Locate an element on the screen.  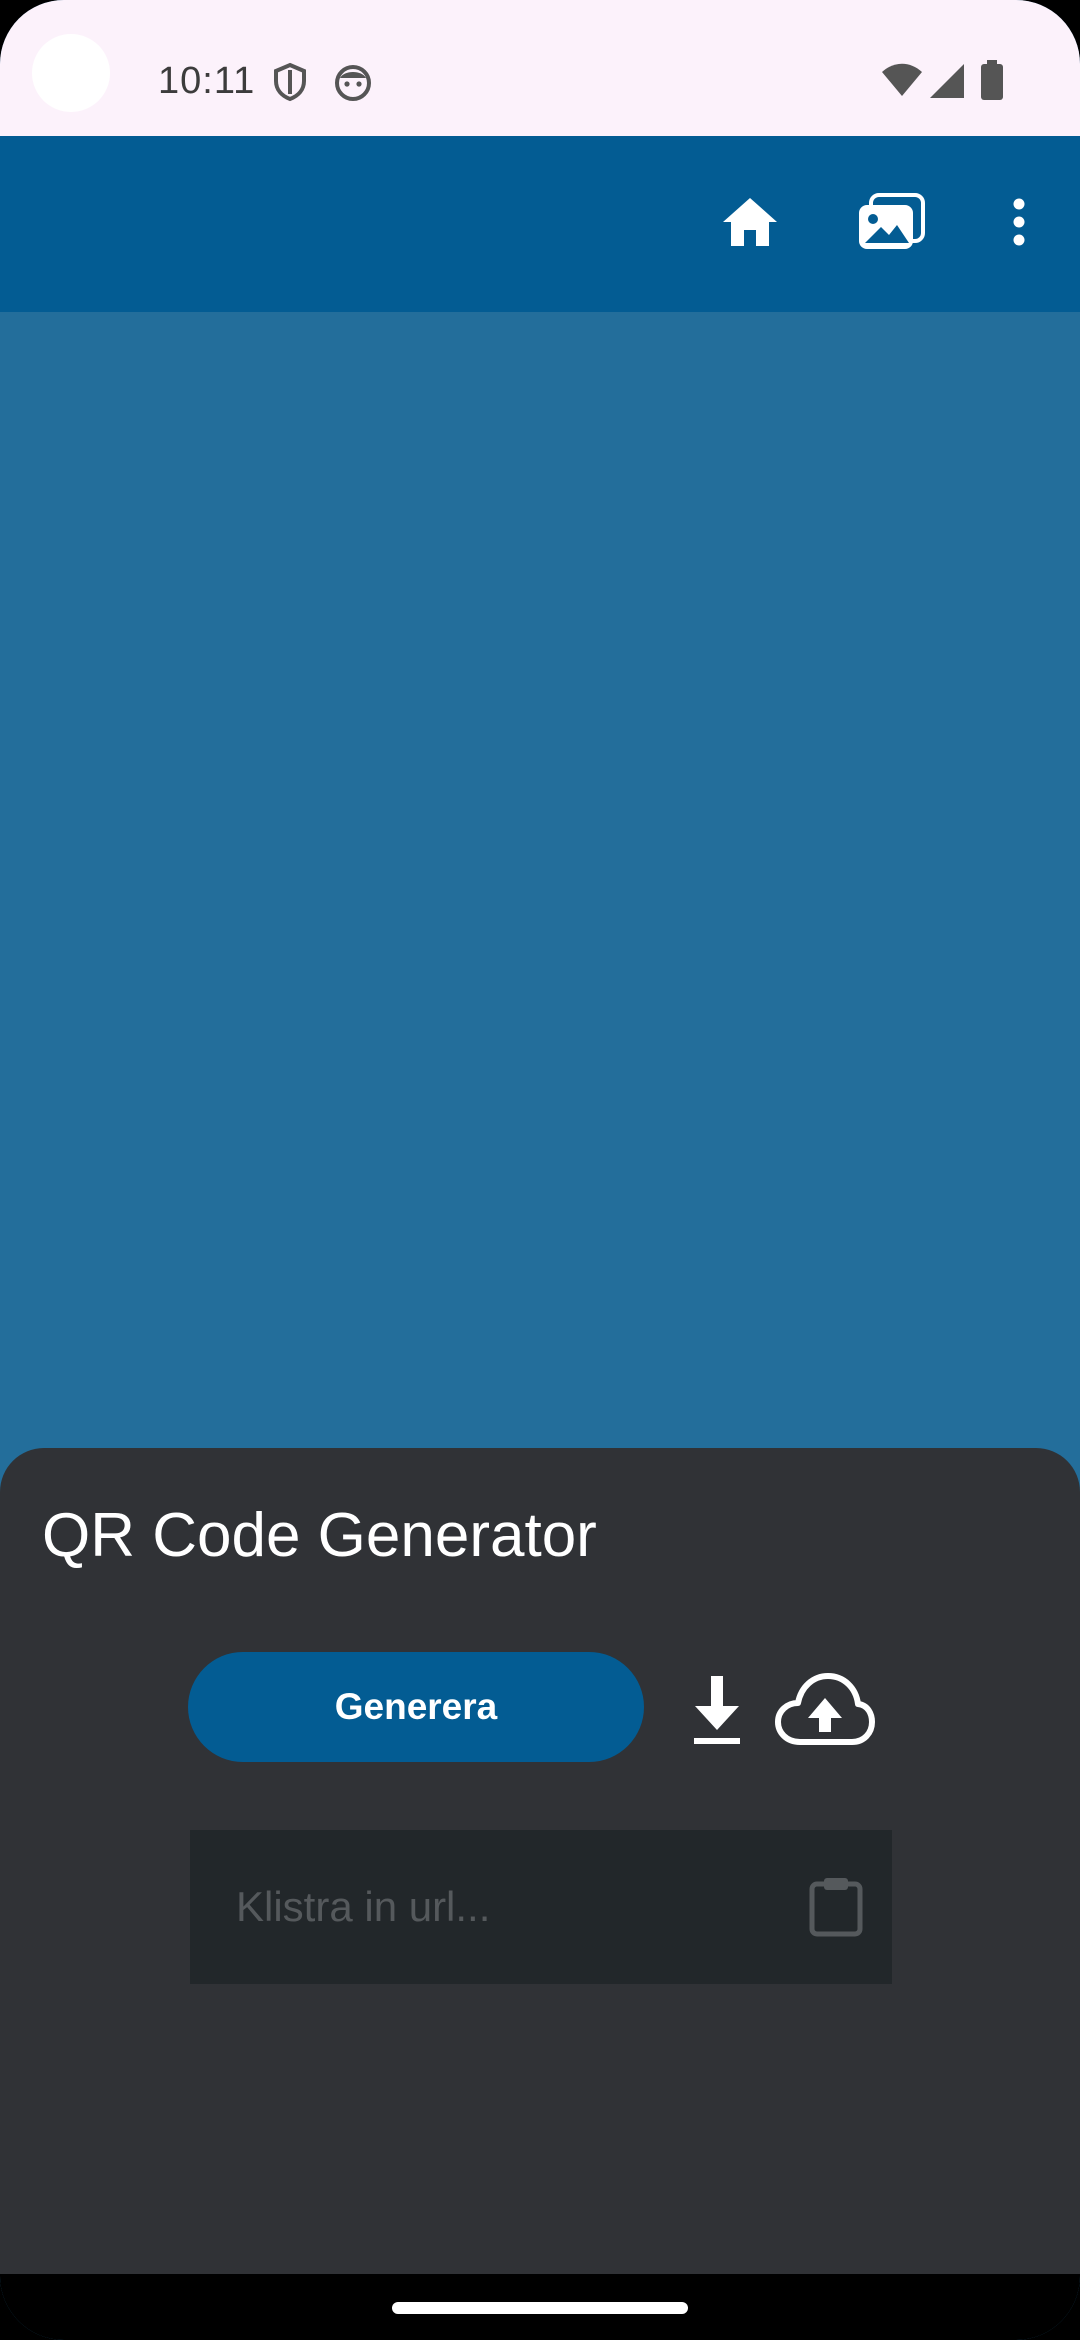
url-input is located at coordinates (516, 1907).